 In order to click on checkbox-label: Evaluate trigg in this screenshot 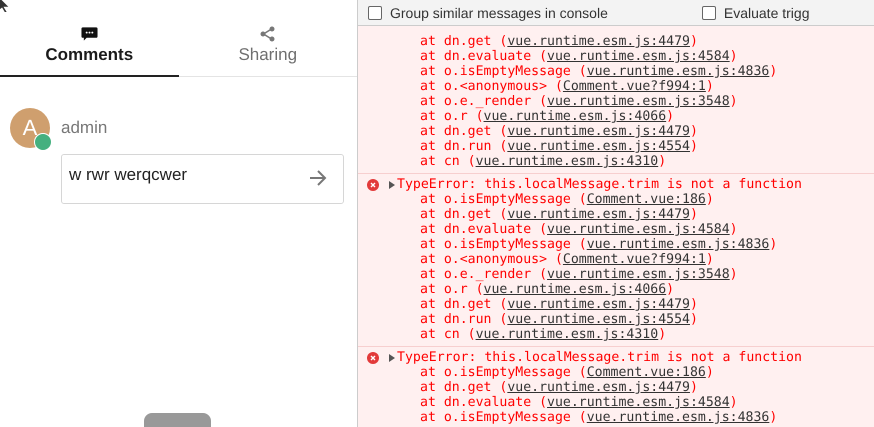, I will do `click(767, 12)`.